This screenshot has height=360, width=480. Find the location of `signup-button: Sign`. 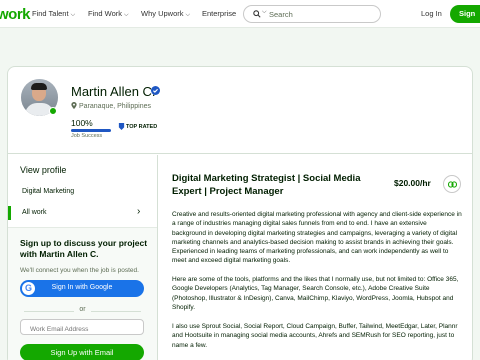

signup-button: Sign is located at coordinates (465, 14).